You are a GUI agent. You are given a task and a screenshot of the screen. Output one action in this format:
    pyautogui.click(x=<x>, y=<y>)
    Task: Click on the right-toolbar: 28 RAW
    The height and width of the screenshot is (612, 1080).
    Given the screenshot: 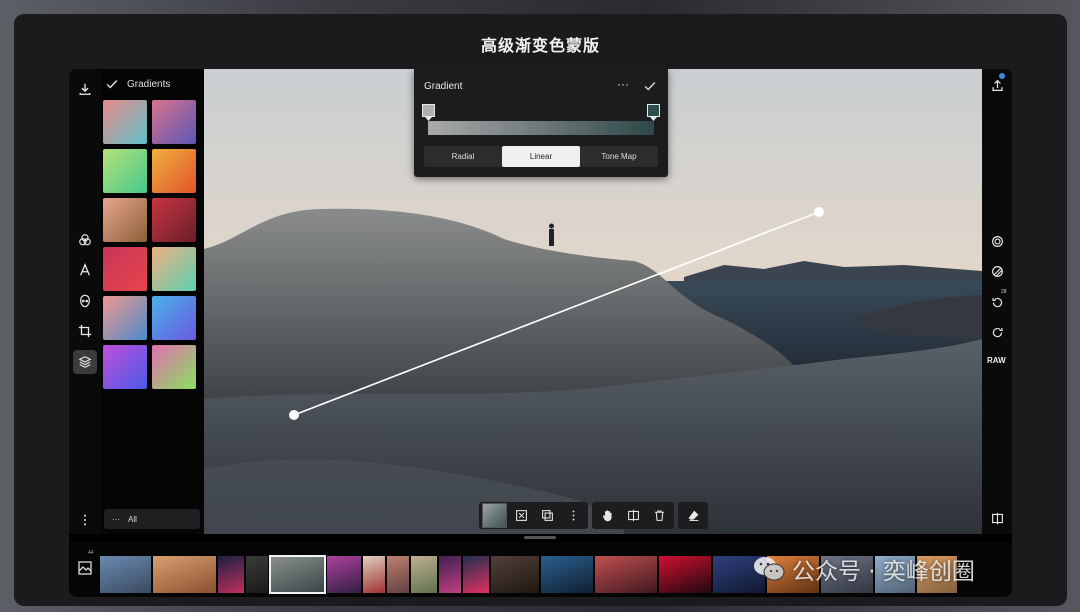 What is the action you would take?
    pyautogui.click(x=997, y=301)
    